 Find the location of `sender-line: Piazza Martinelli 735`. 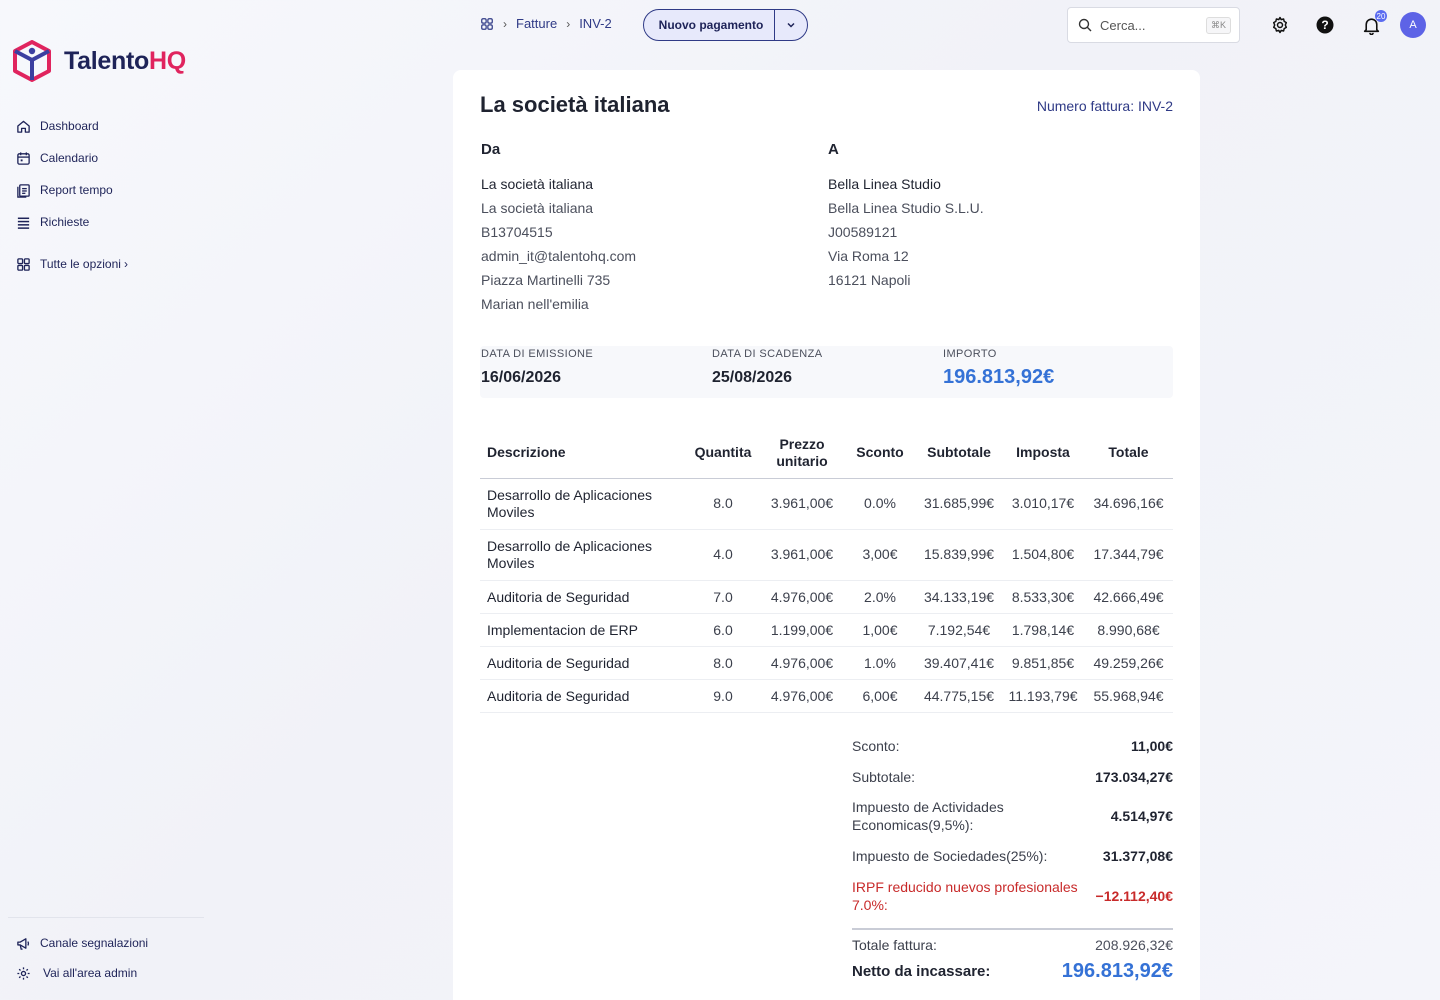

sender-line: Piazza Martinelli 735 is located at coordinates (546, 280).